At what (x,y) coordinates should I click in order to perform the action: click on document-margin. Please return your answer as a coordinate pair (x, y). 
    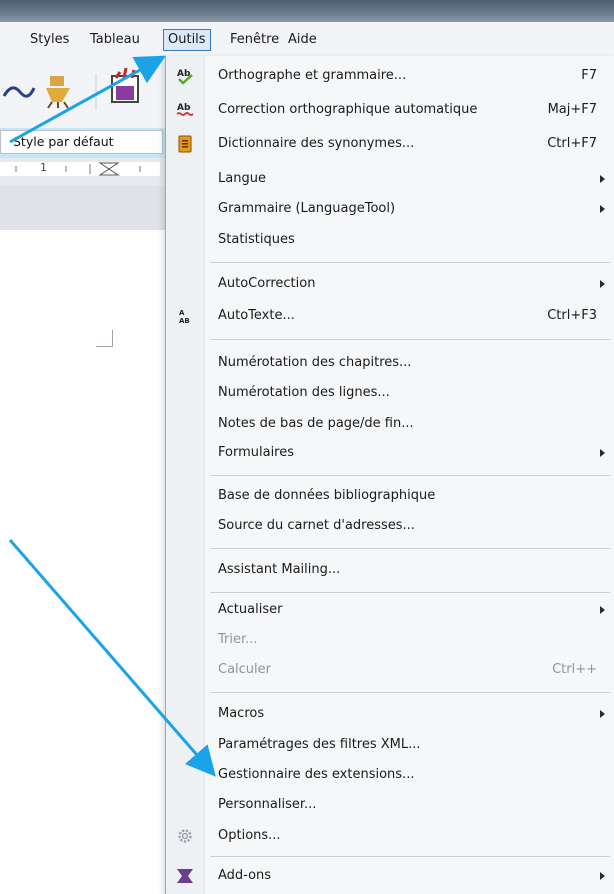
    Looking at the image, I should click on (82, 208).